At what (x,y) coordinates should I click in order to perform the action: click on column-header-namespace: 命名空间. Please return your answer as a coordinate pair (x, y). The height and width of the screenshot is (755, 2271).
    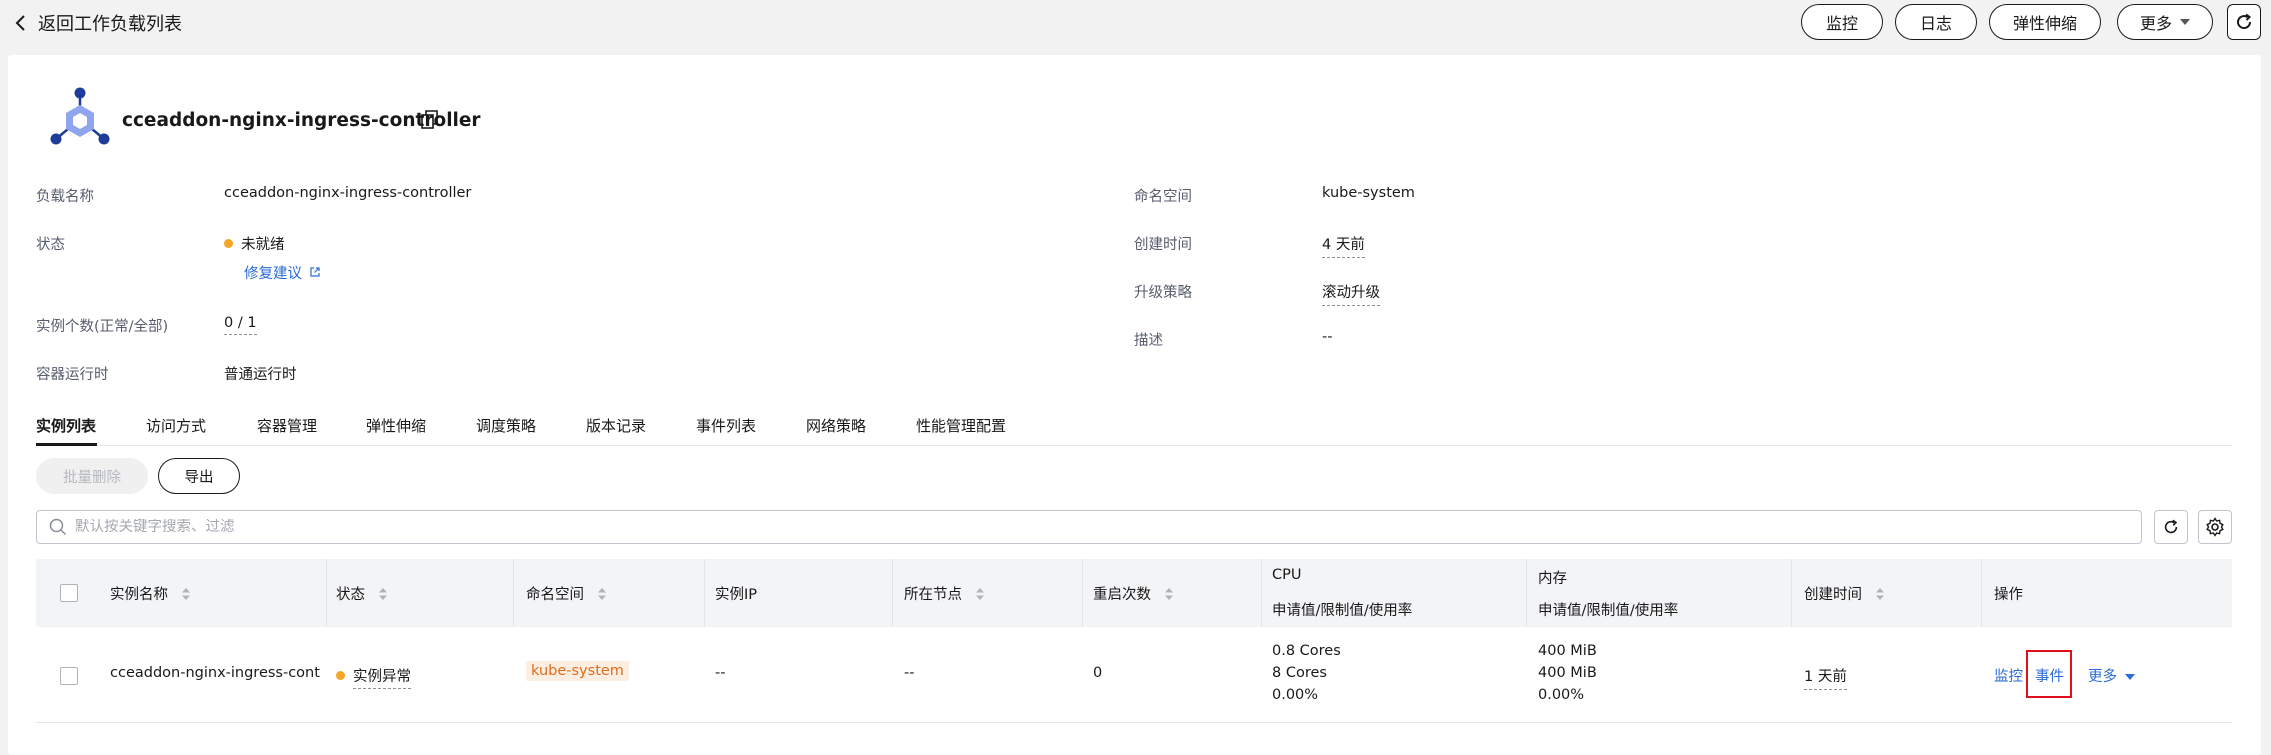
    Looking at the image, I should click on (566, 593).